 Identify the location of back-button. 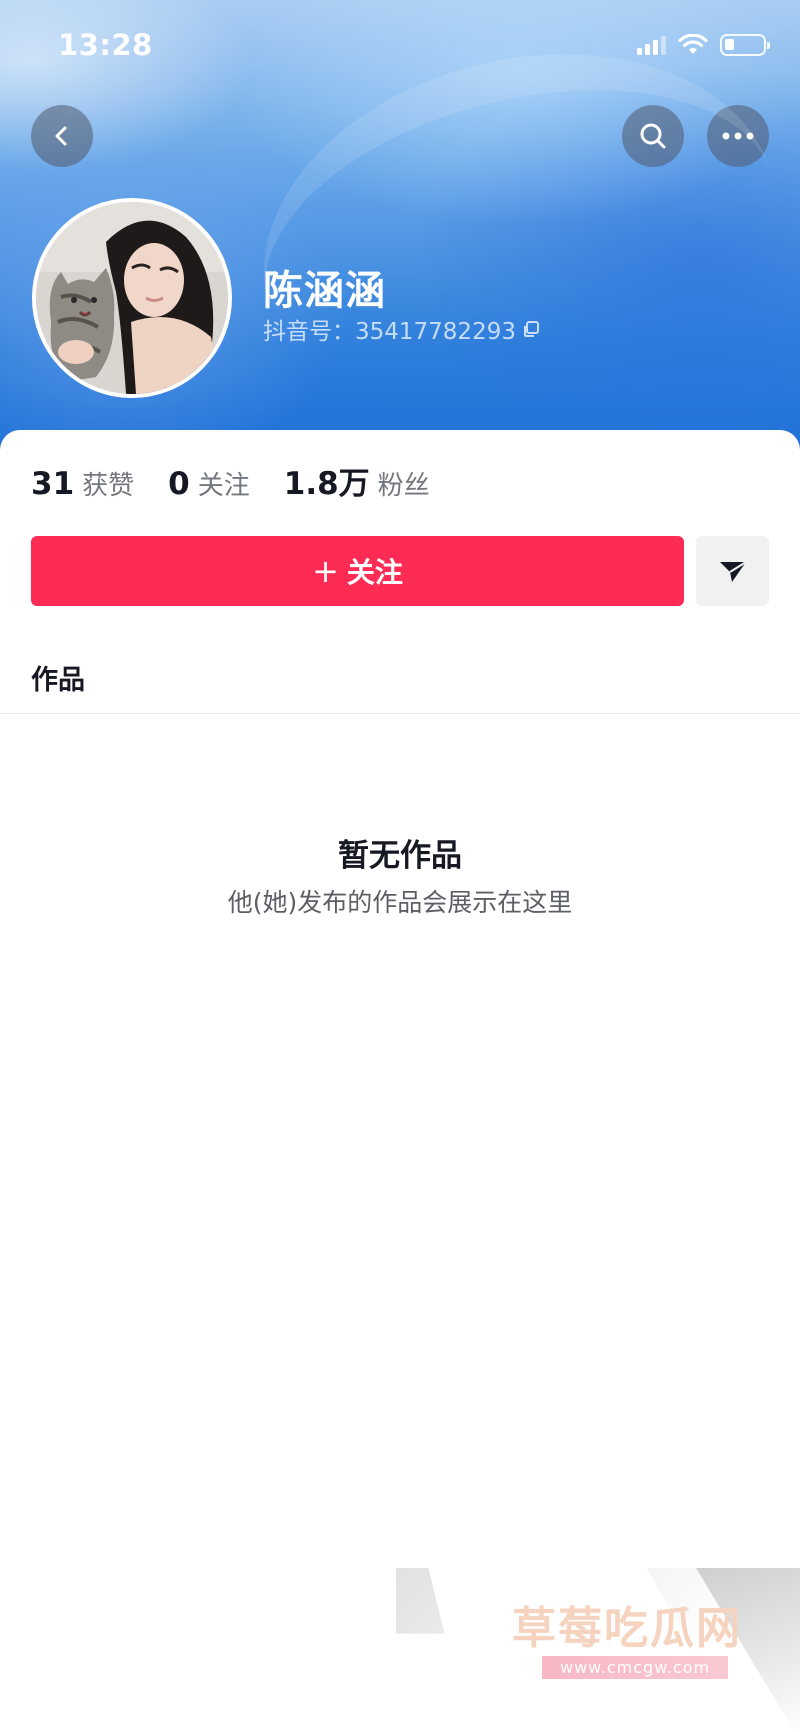
(62, 136).